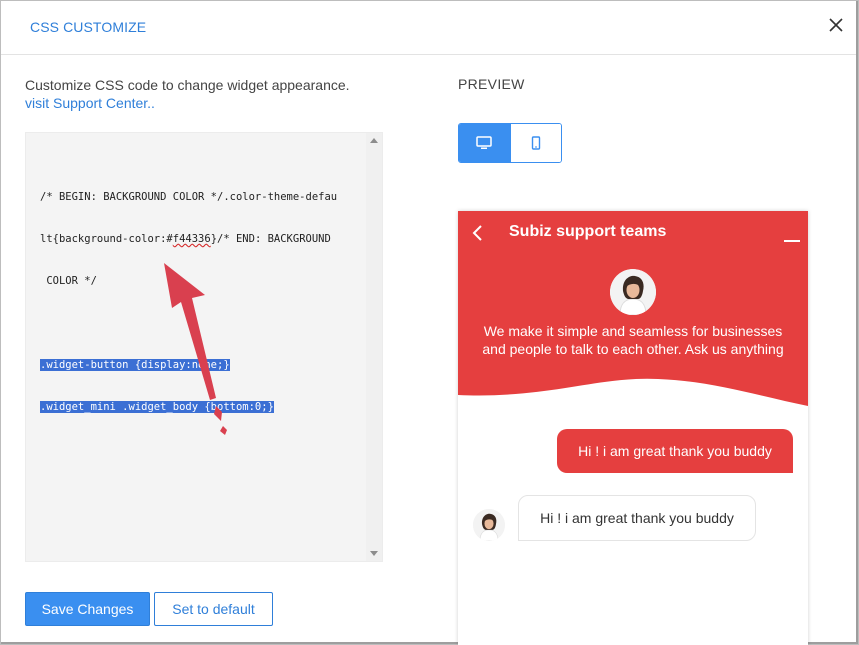  Describe the element at coordinates (87, 609) in the screenshot. I see `save-changes-button: Save Changes` at that location.